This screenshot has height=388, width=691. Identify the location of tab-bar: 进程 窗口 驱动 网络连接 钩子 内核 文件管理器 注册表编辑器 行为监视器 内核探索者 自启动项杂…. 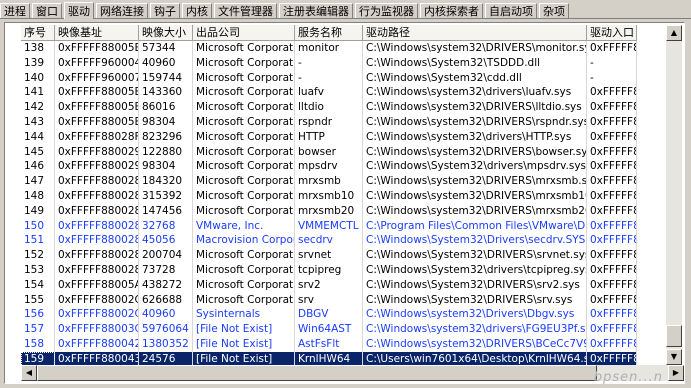
(345, 9).